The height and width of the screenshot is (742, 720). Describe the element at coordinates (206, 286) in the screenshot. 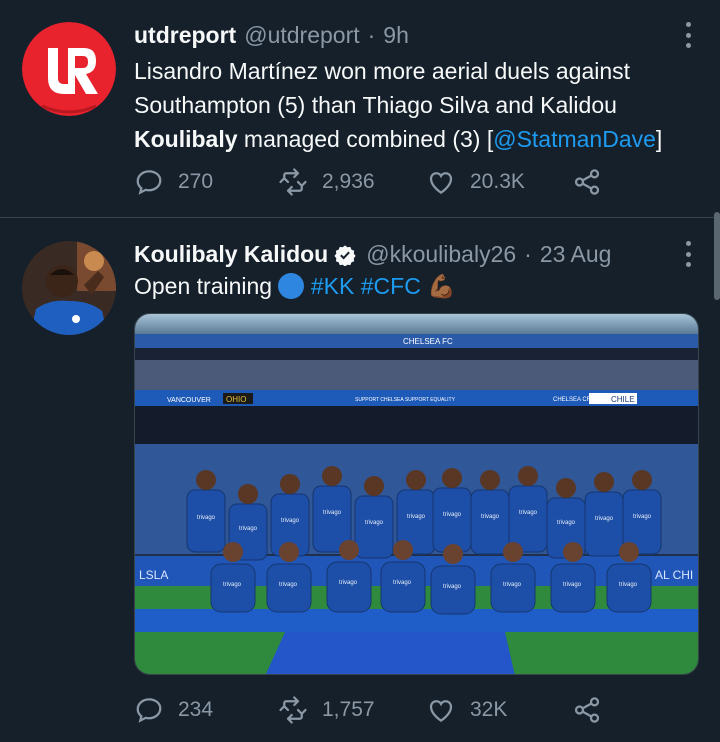

I see `tweet-text-part1: Open training` at that location.